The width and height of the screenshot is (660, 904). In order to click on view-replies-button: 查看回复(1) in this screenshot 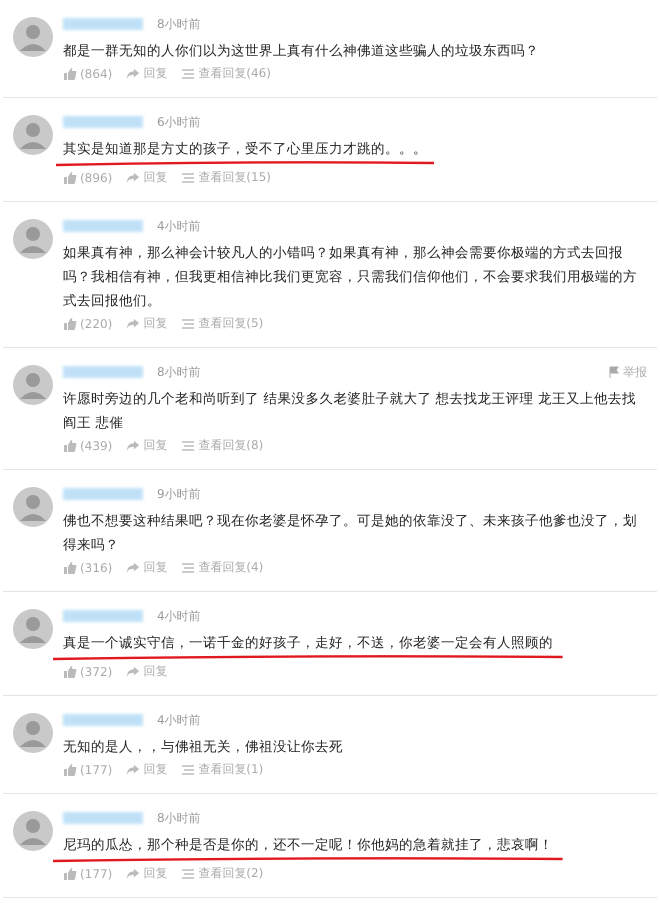, I will do `click(222, 769)`.